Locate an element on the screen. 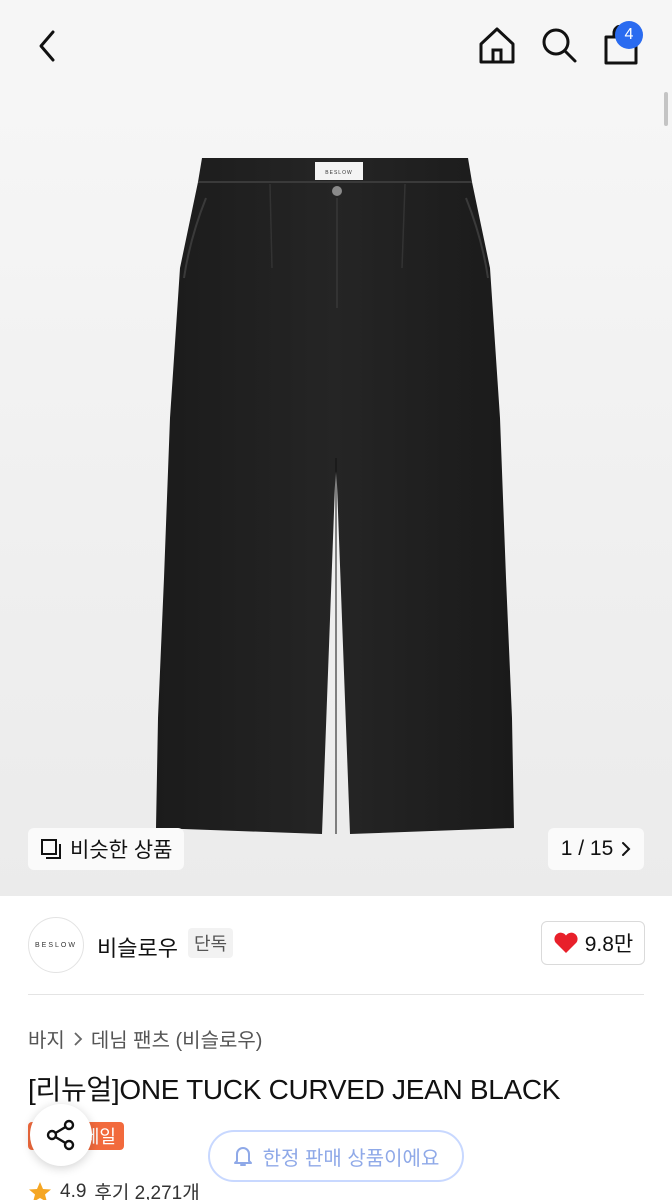 This screenshot has height=1200, width=672. share-button is located at coordinates (61, 1135).